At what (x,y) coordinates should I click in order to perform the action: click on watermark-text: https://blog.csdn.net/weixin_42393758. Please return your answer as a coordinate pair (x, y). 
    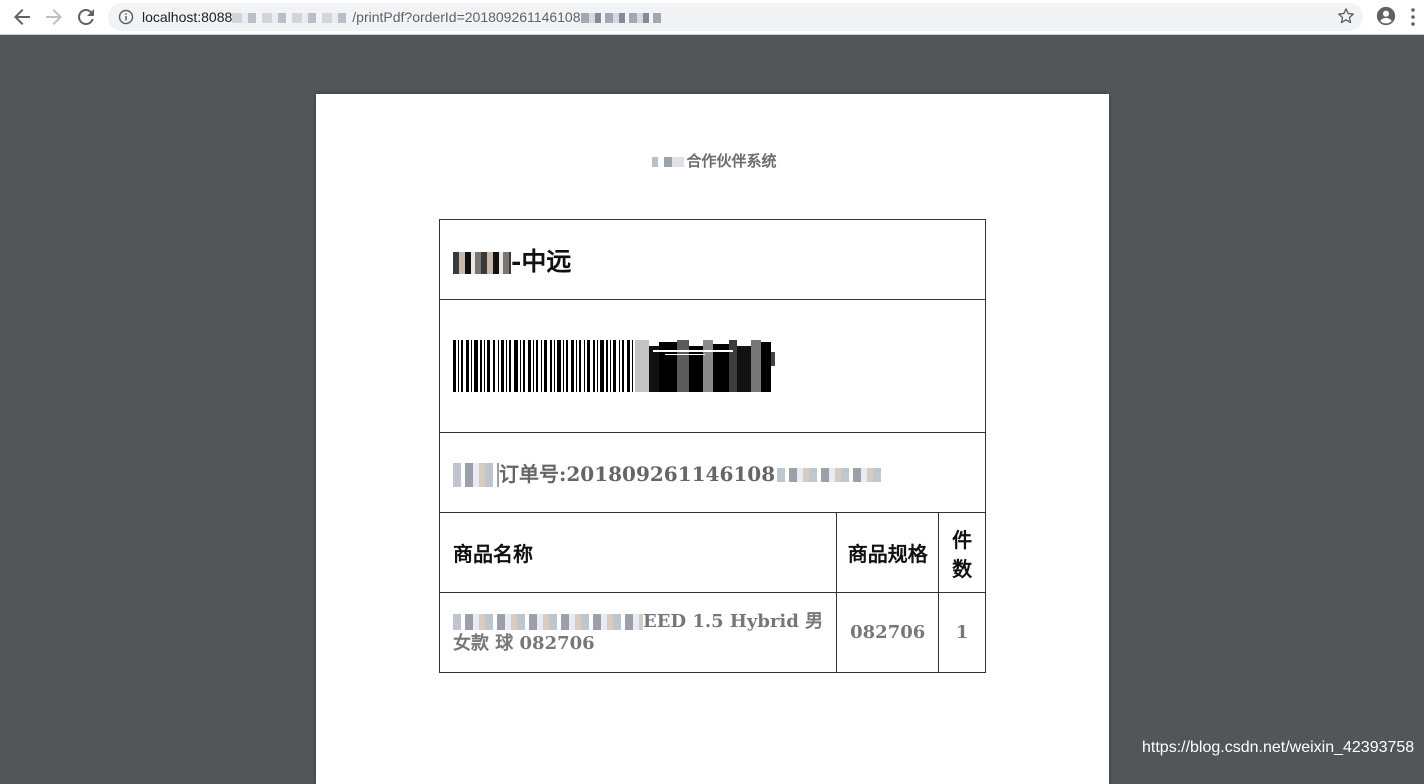
    Looking at the image, I should click on (1278, 747).